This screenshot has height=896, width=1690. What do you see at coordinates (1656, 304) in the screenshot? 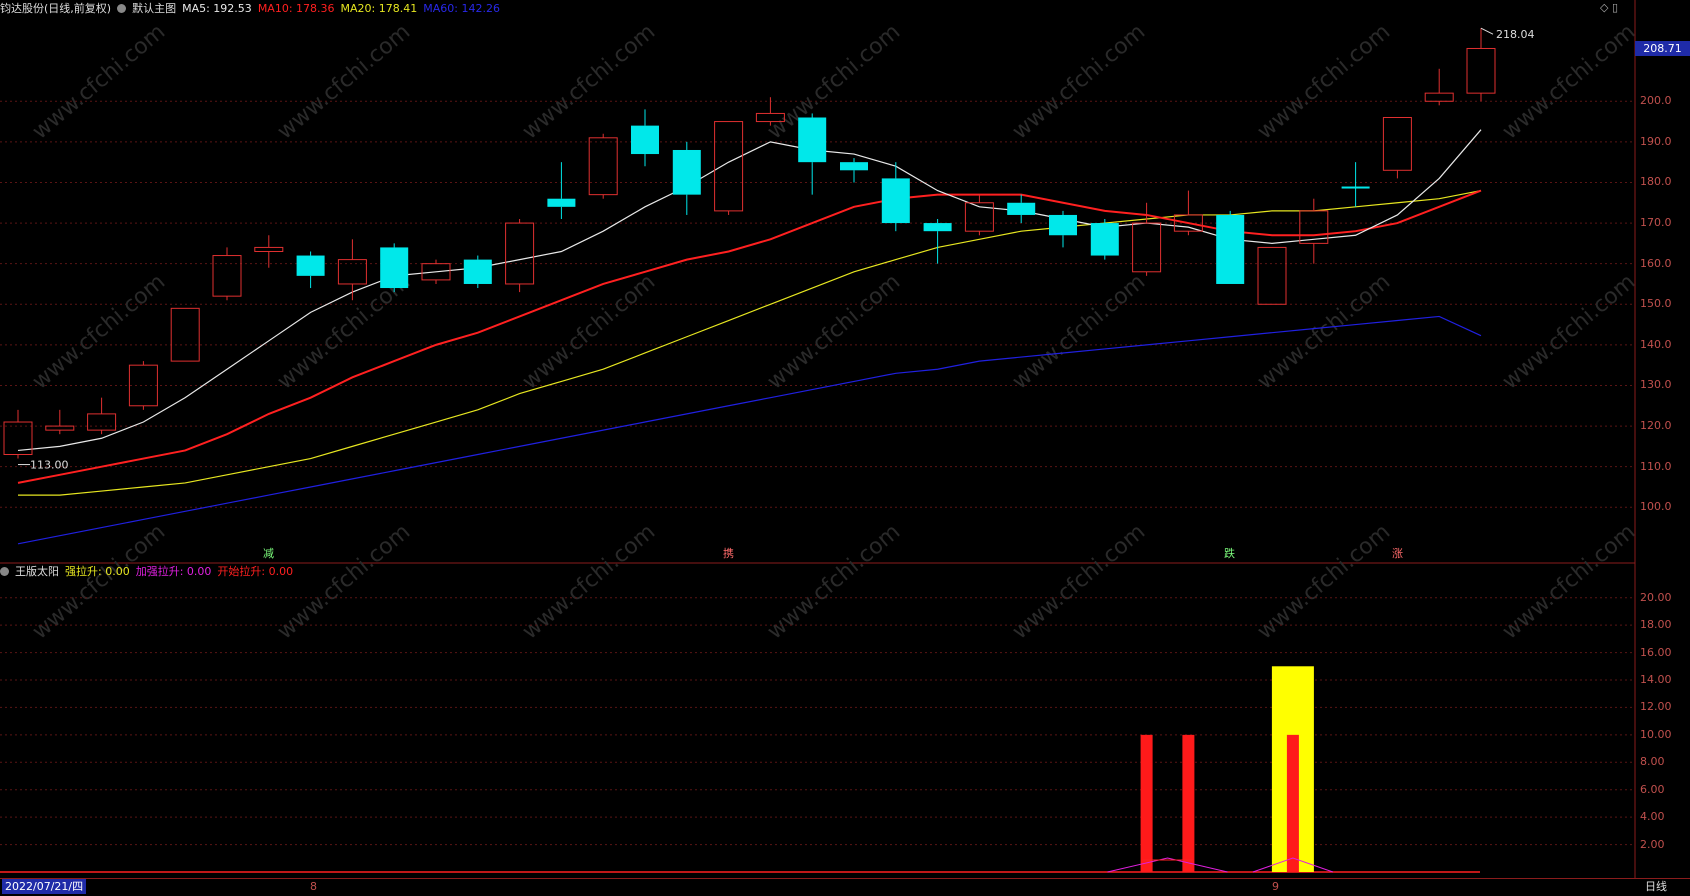
I see `price-tick: 150.0` at bounding box center [1656, 304].